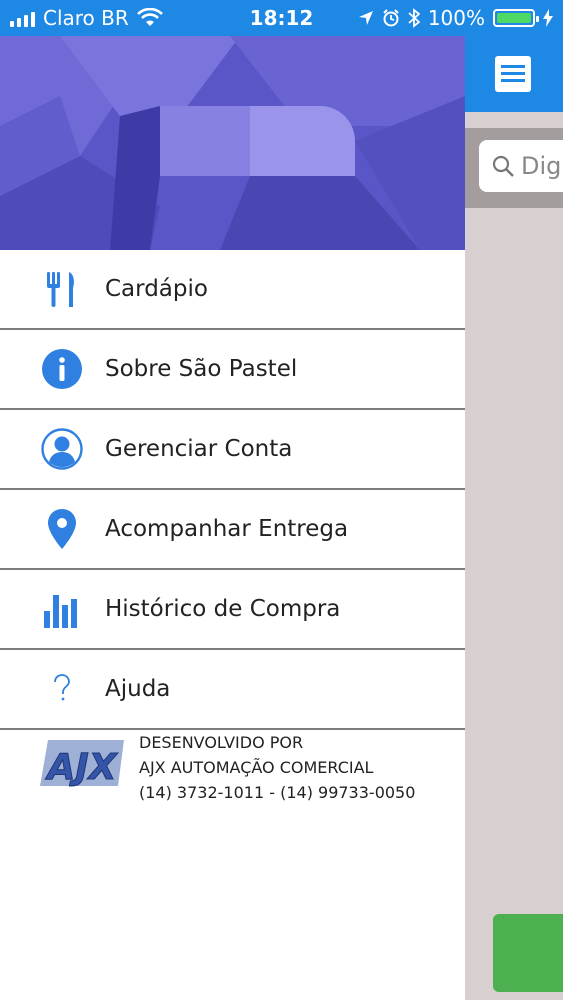  Describe the element at coordinates (256, 767) in the screenshot. I see `developer-line-2: AJX AUTOMAÇÃO COMERCIAL` at that location.